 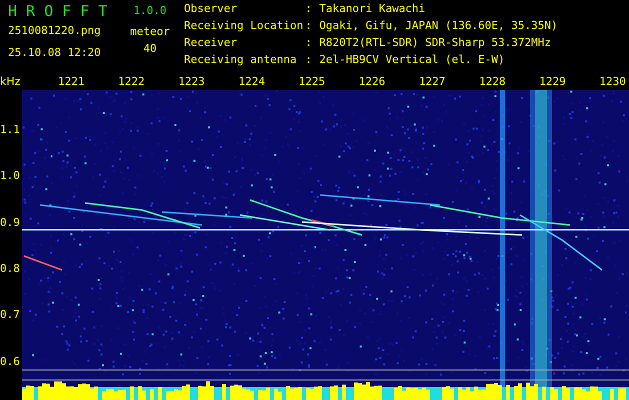 I want to click on axis-label: 1227, so click(x=432, y=82).